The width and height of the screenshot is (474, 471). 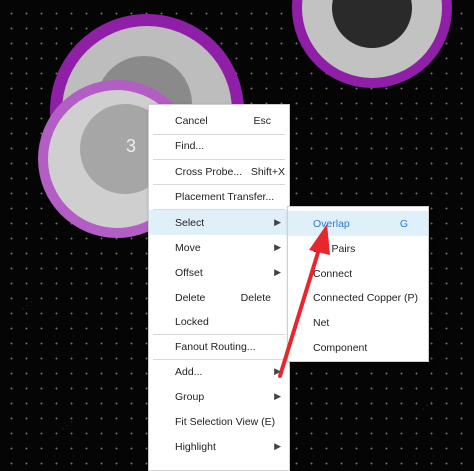 I want to click on annotation-arrow-icon, so click(x=304, y=301).